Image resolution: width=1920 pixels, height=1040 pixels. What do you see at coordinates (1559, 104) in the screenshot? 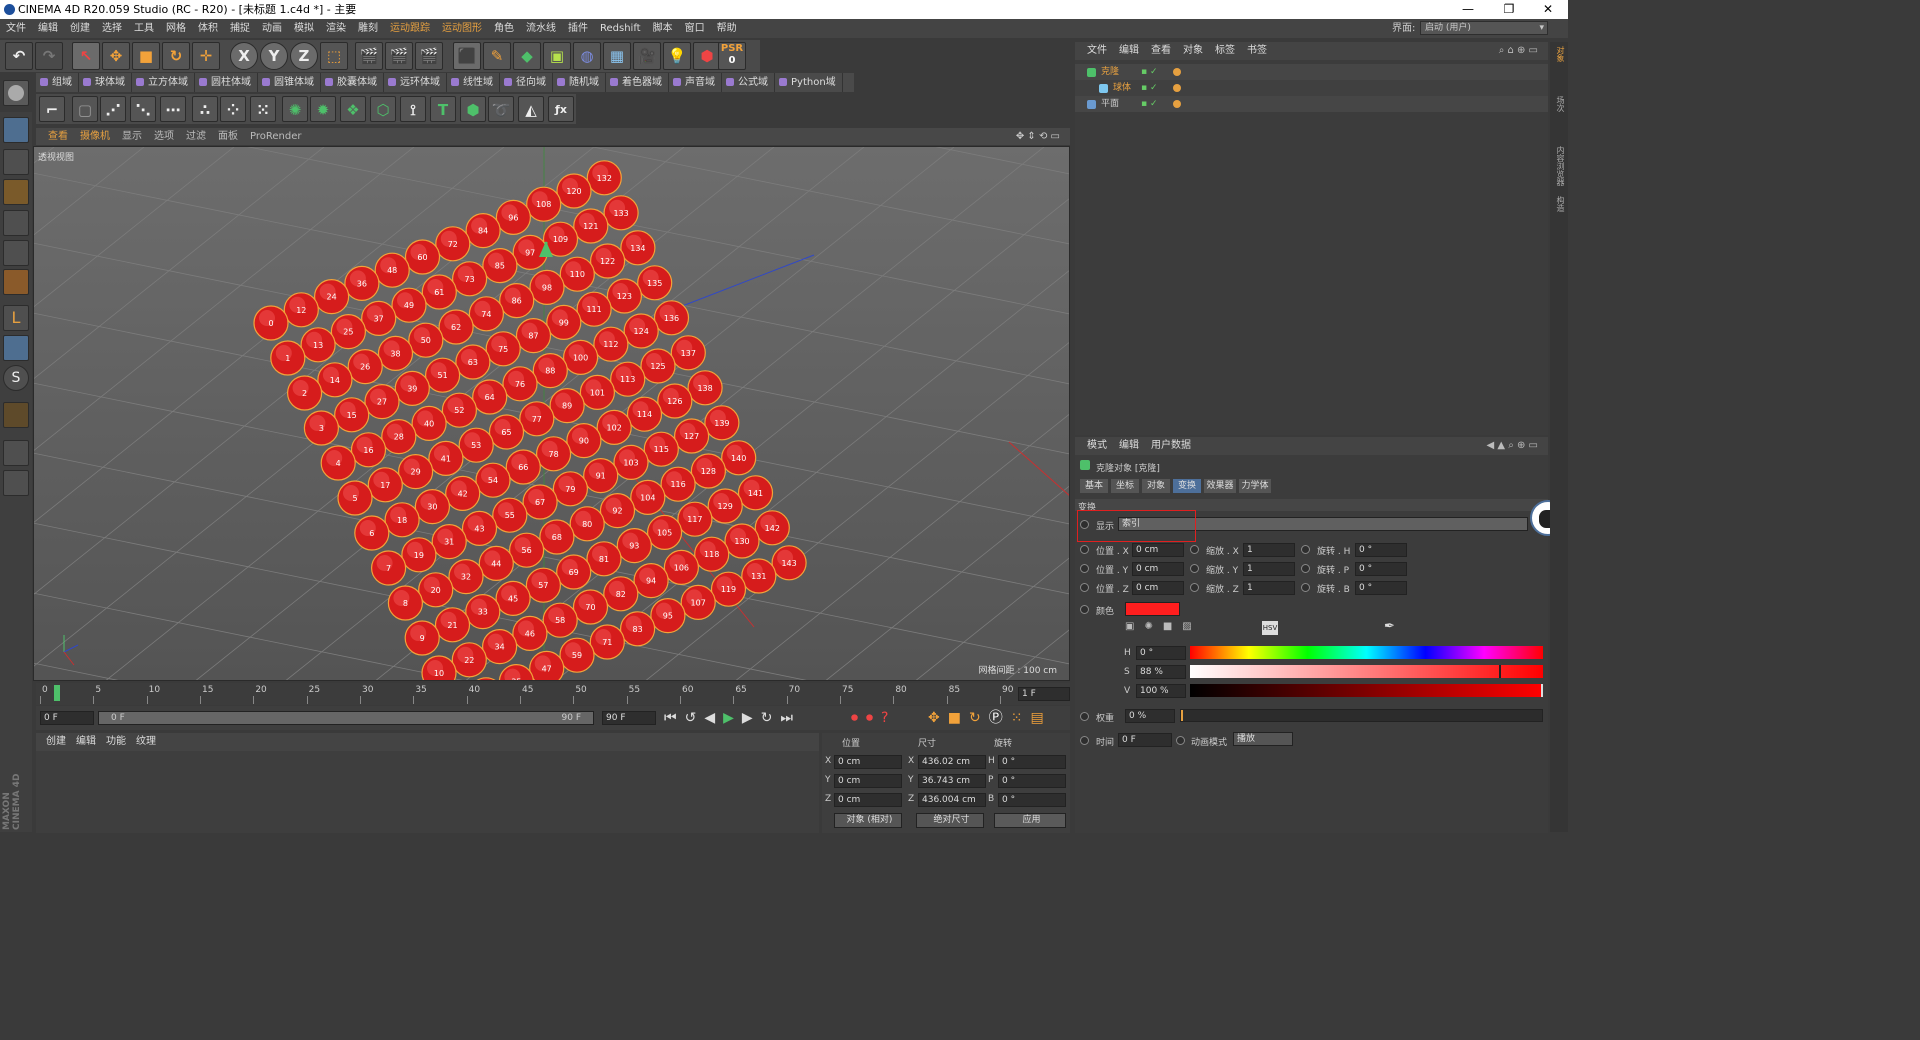
I see `right-strip-tab-1: 场次` at bounding box center [1559, 104].